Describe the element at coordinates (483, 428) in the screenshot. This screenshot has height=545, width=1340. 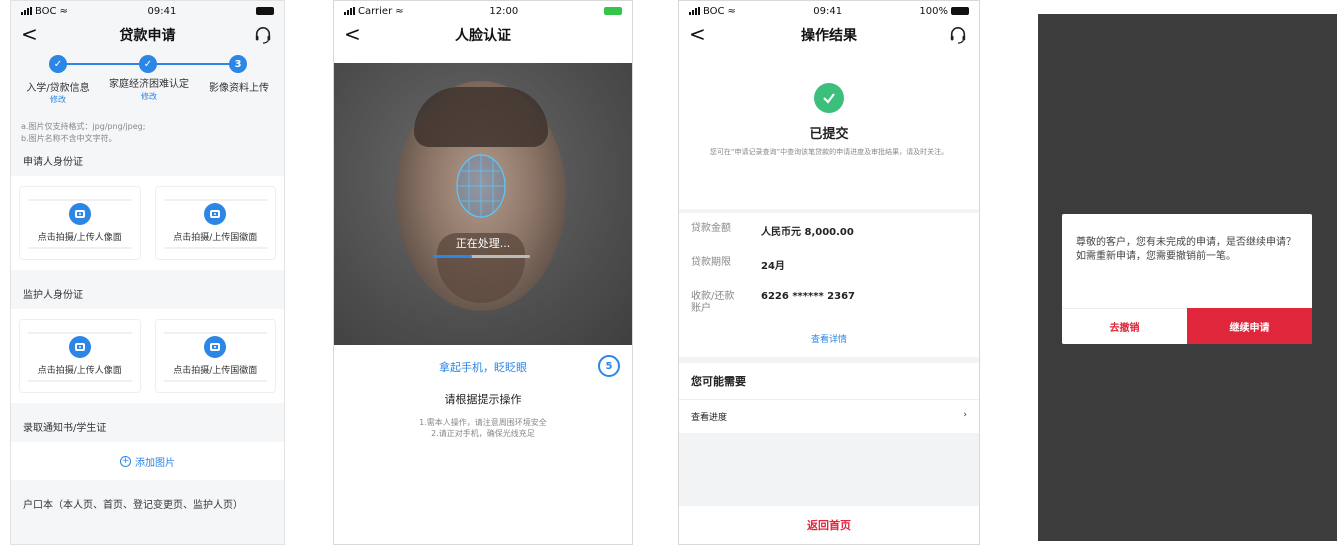
I see `tips-list: 1.需本人操作，请注意周围环境安全 2.请正对手机，确保光线充足` at that location.